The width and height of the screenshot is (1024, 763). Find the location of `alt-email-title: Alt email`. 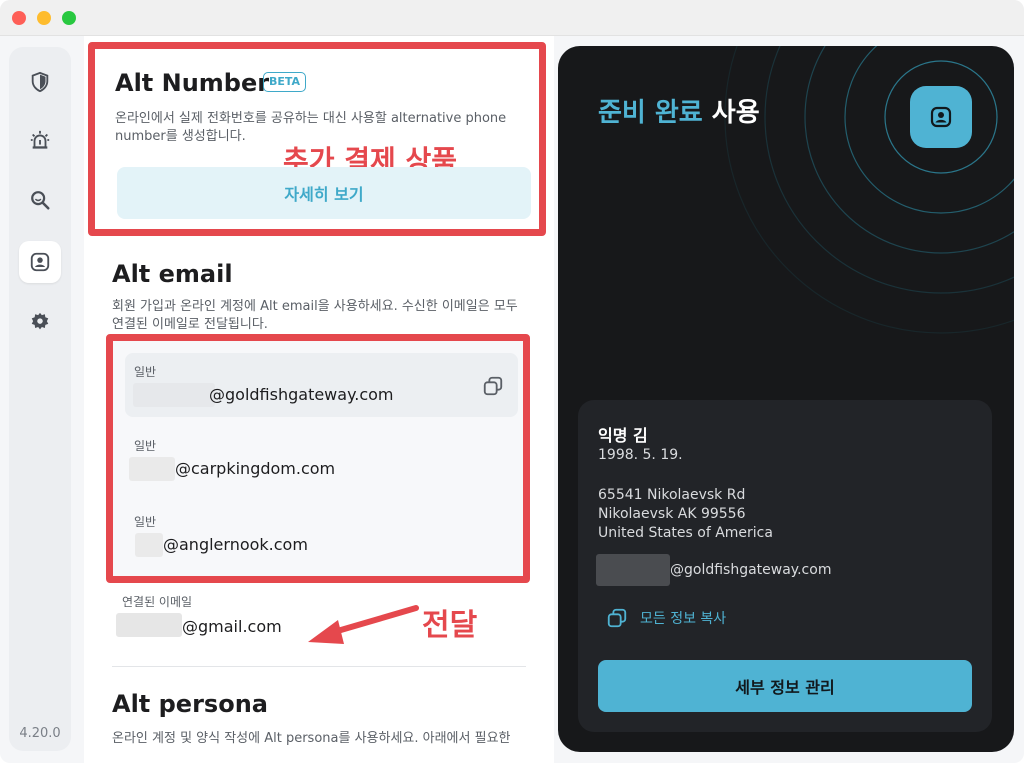

alt-email-title: Alt email is located at coordinates (172, 274).